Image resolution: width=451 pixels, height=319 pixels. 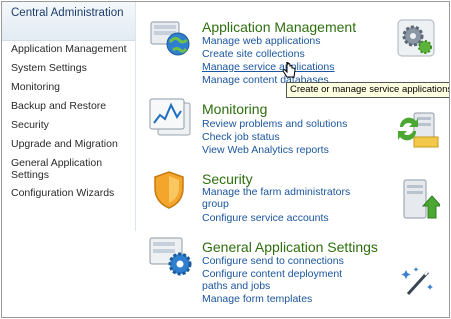 I want to click on nav-item-configuration-wizards: Configuration Wizards, so click(x=73, y=193).